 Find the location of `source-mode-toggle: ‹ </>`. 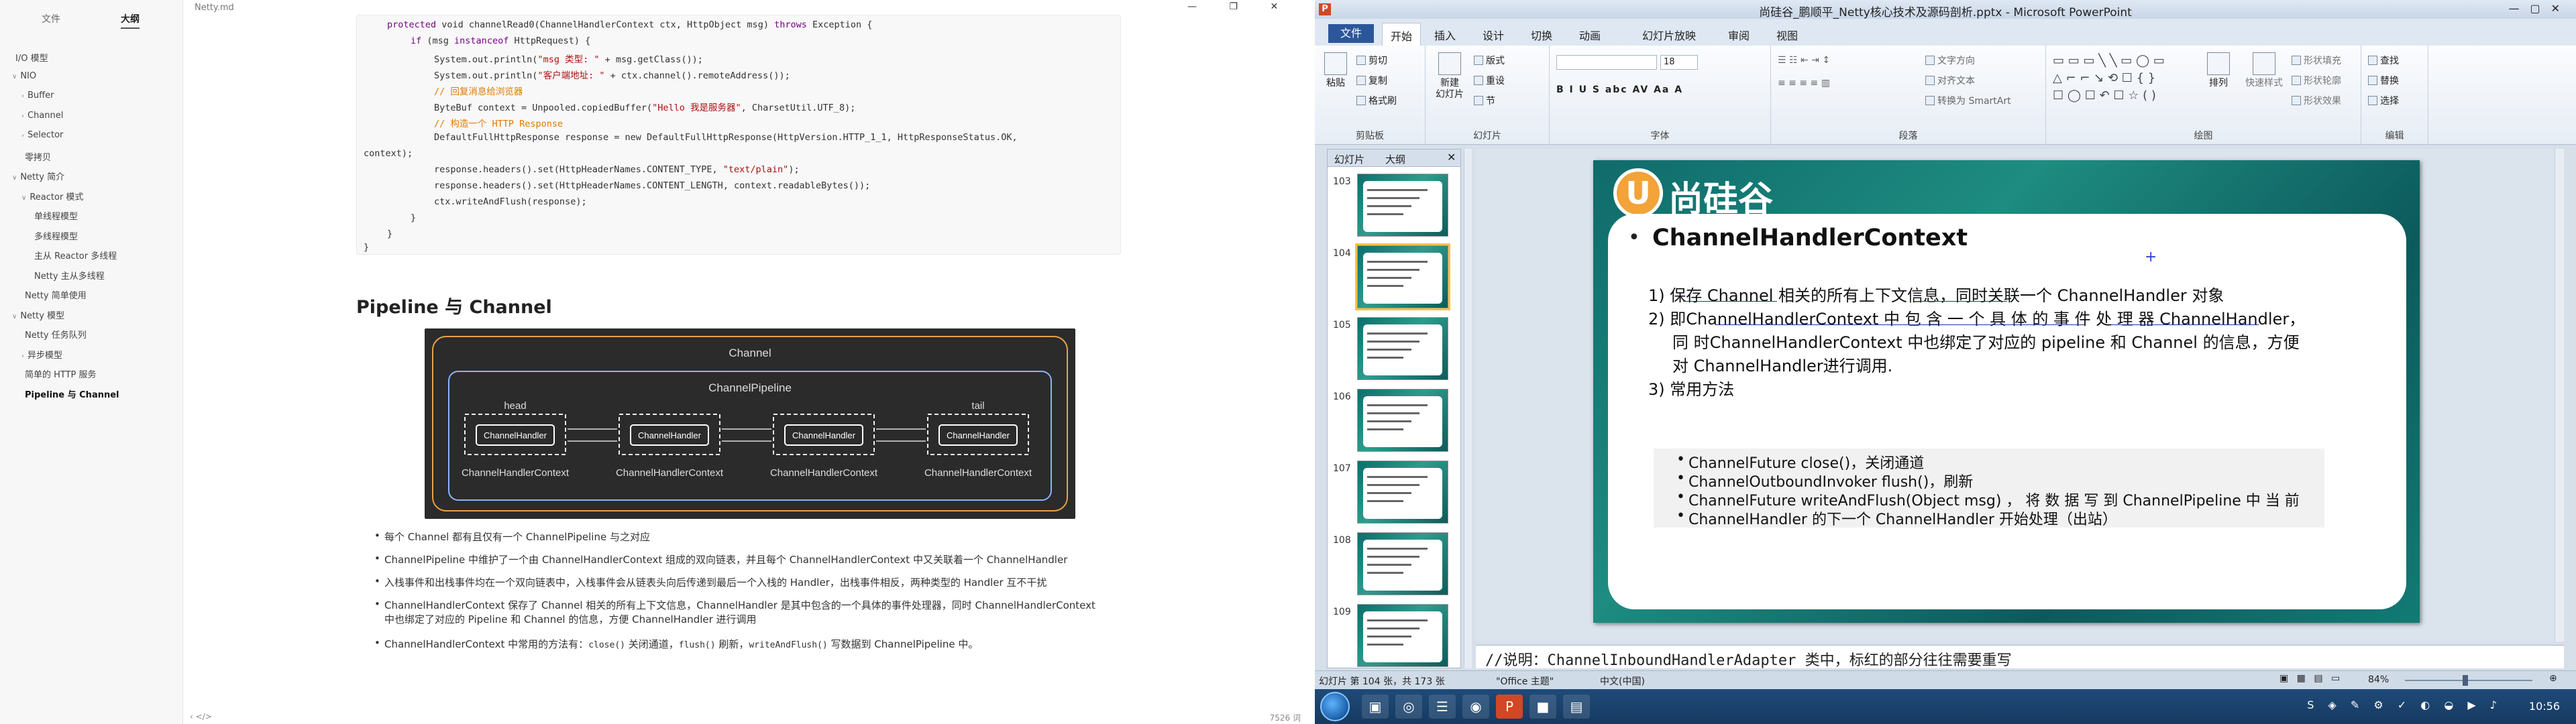

source-mode-toggle: ‹ </> is located at coordinates (201, 717).